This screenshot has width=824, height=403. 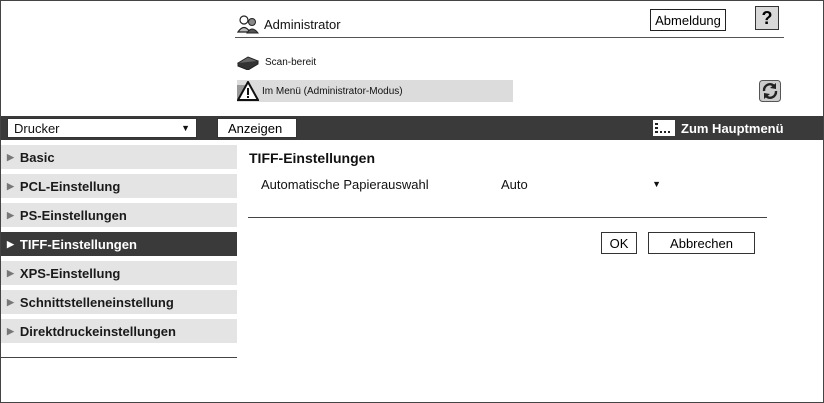 I want to click on warning-icon, so click(x=248, y=90).